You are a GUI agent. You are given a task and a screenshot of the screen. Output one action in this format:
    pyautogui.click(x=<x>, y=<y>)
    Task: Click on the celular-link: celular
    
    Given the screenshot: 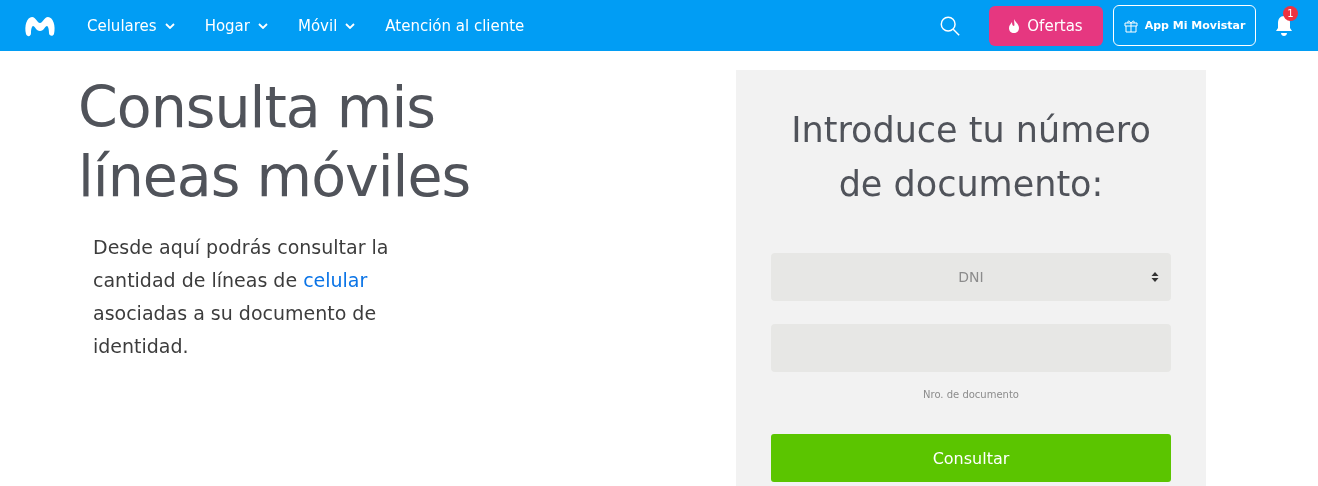 What is the action you would take?
    pyautogui.click(x=335, y=280)
    